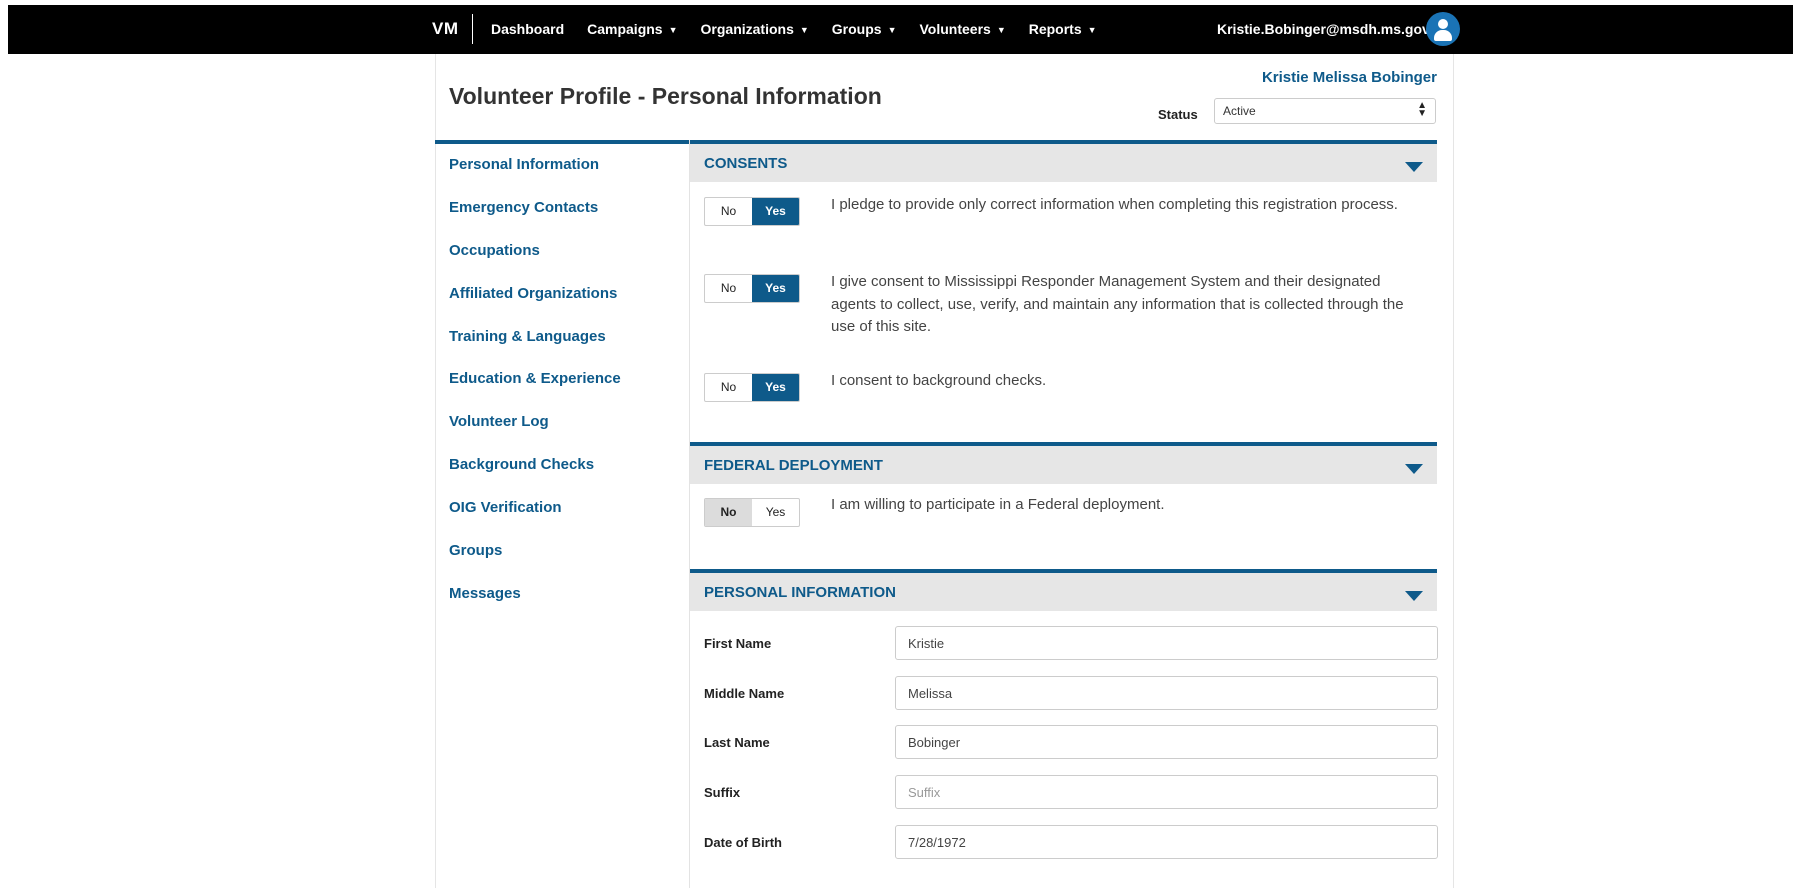 The width and height of the screenshot is (1801, 888). Describe the element at coordinates (746, 163) in the screenshot. I see `section-title: CONSENTS` at that location.